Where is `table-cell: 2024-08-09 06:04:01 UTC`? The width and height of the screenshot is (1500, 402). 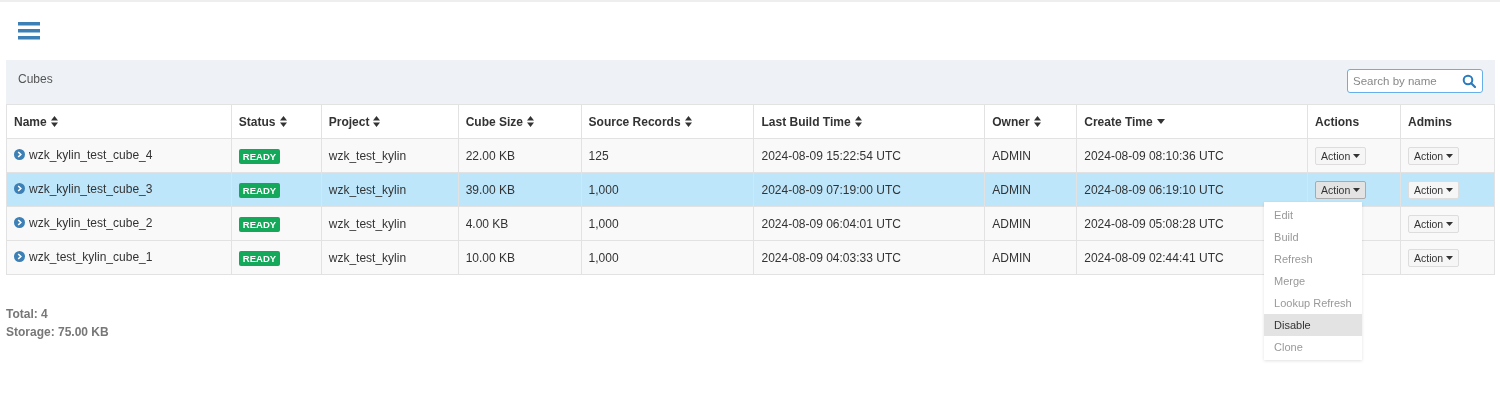
table-cell: 2024-08-09 06:04:01 UTC is located at coordinates (831, 223).